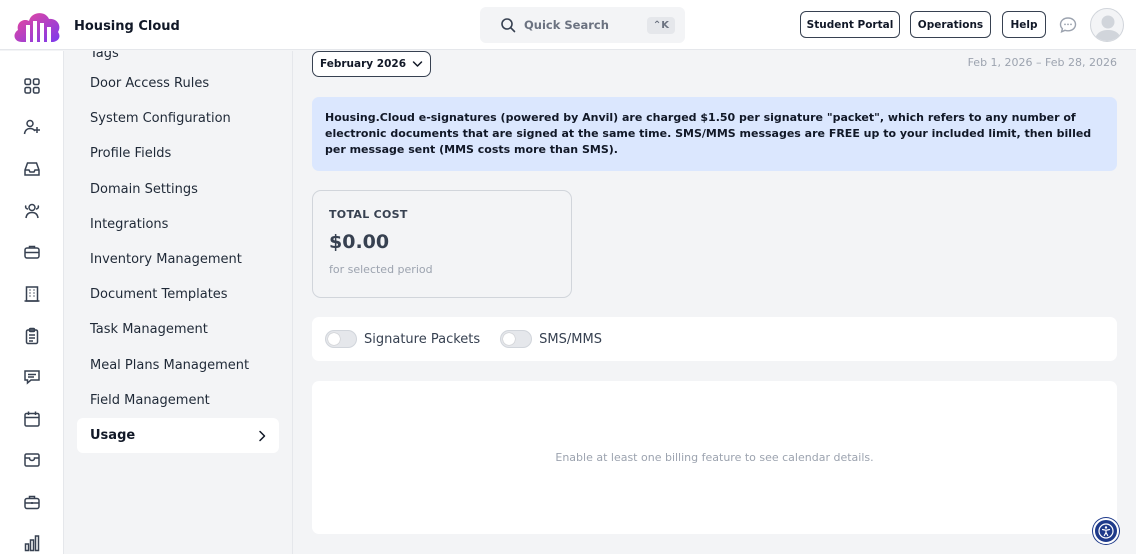  What do you see at coordinates (178, 329) in the screenshot?
I see `sidebar-item-task-management: Task Management` at bounding box center [178, 329].